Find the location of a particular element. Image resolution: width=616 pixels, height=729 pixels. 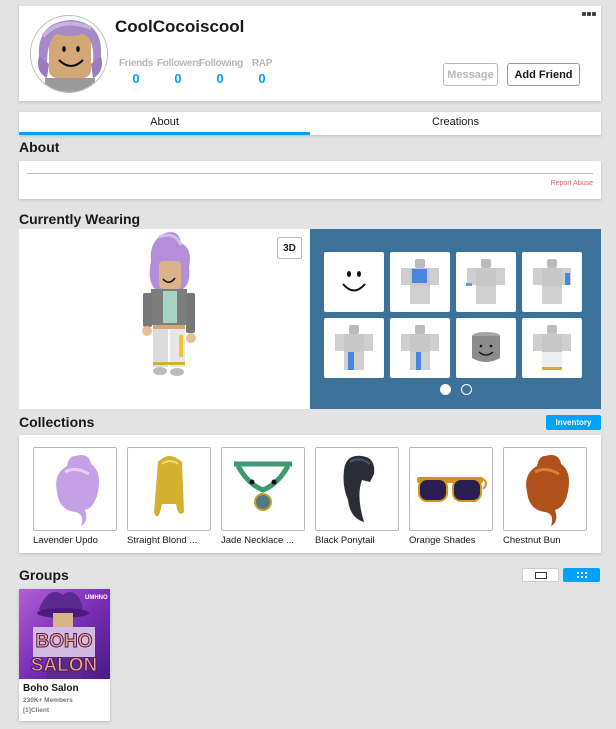

group-name: Boho Salon is located at coordinates (51, 688).